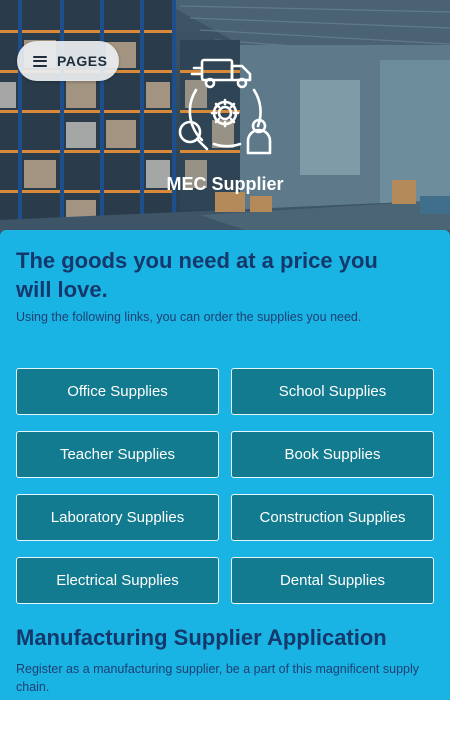  What do you see at coordinates (332, 580) in the screenshot?
I see `dental-supplies-button: Dental Supplies` at bounding box center [332, 580].